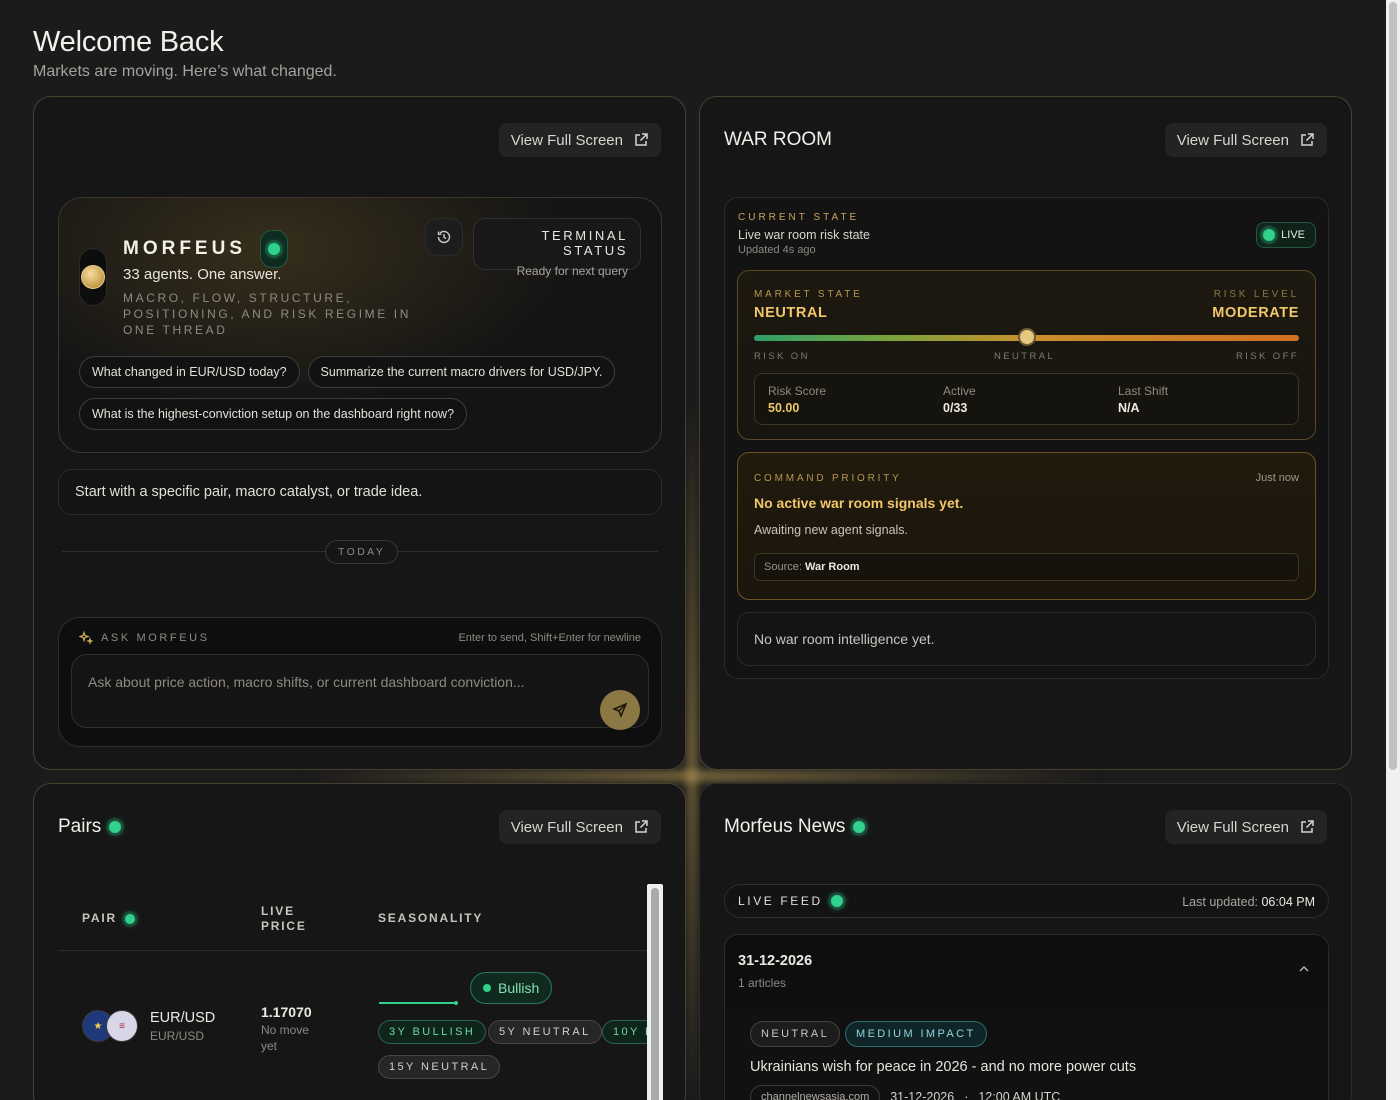  Describe the element at coordinates (790, 901) in the screenshot. I see `live-feed-label: LIVE FEED` at that location.